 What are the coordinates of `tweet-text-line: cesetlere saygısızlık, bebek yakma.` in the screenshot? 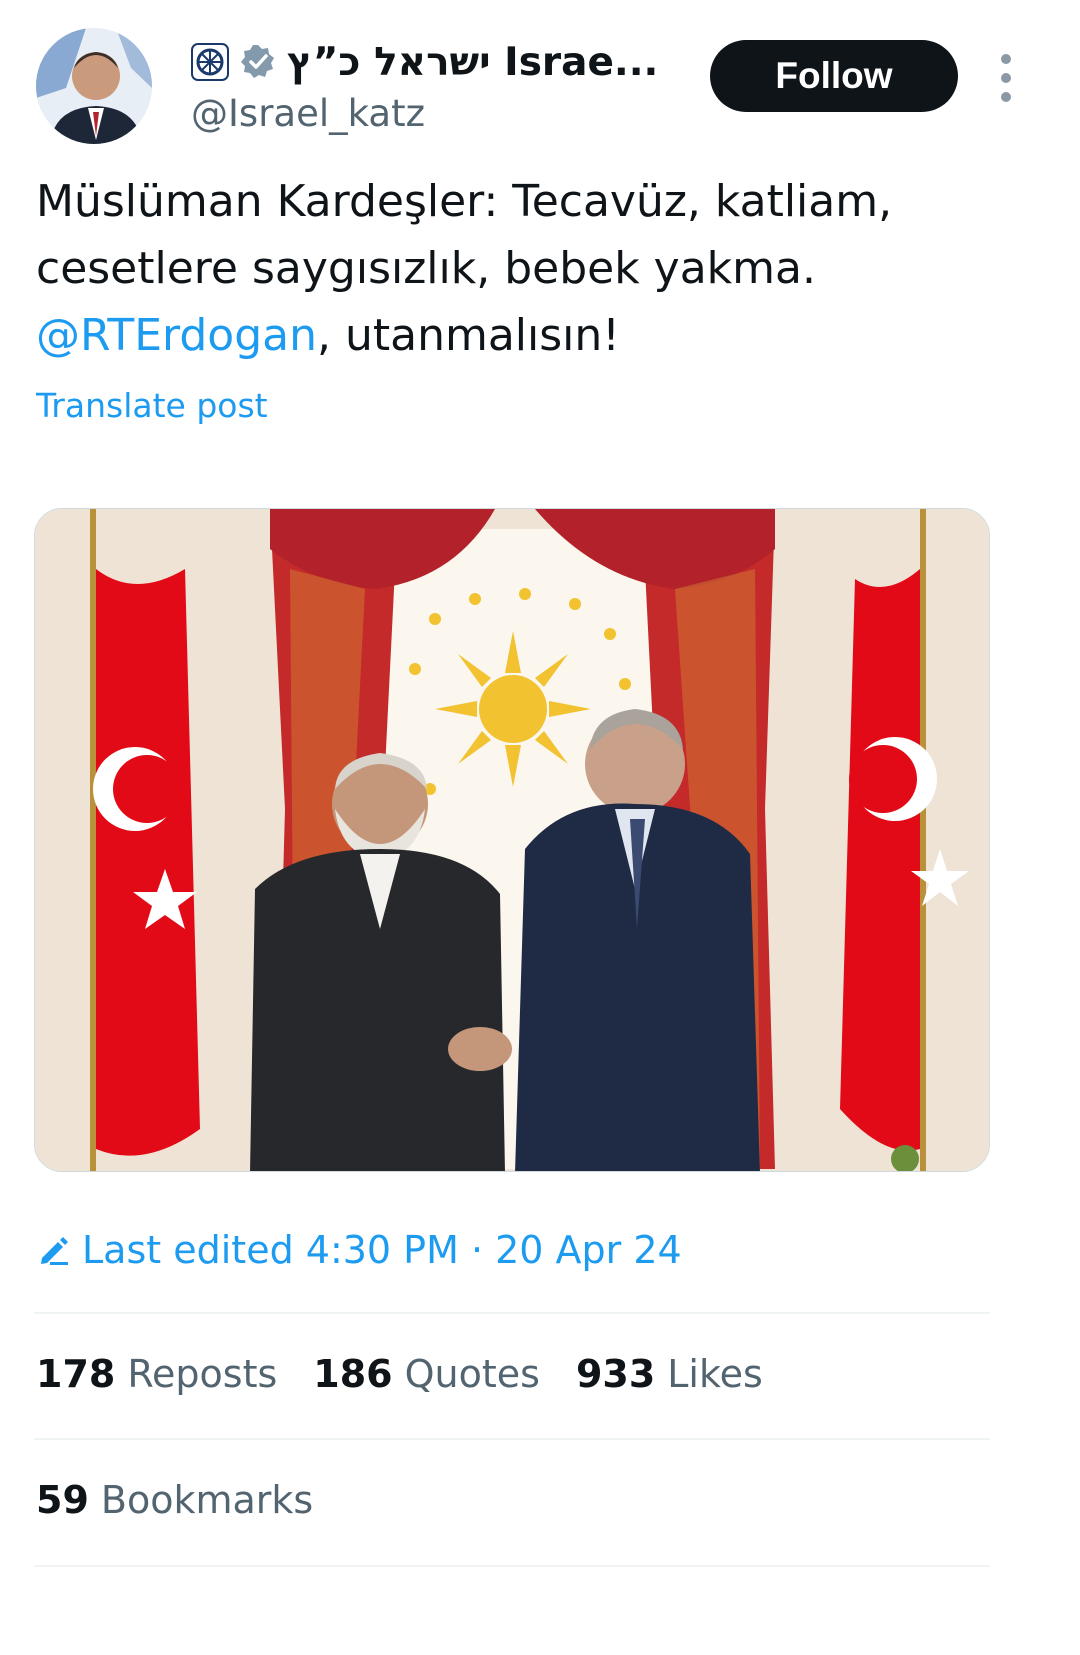 It's located at (426, 268).